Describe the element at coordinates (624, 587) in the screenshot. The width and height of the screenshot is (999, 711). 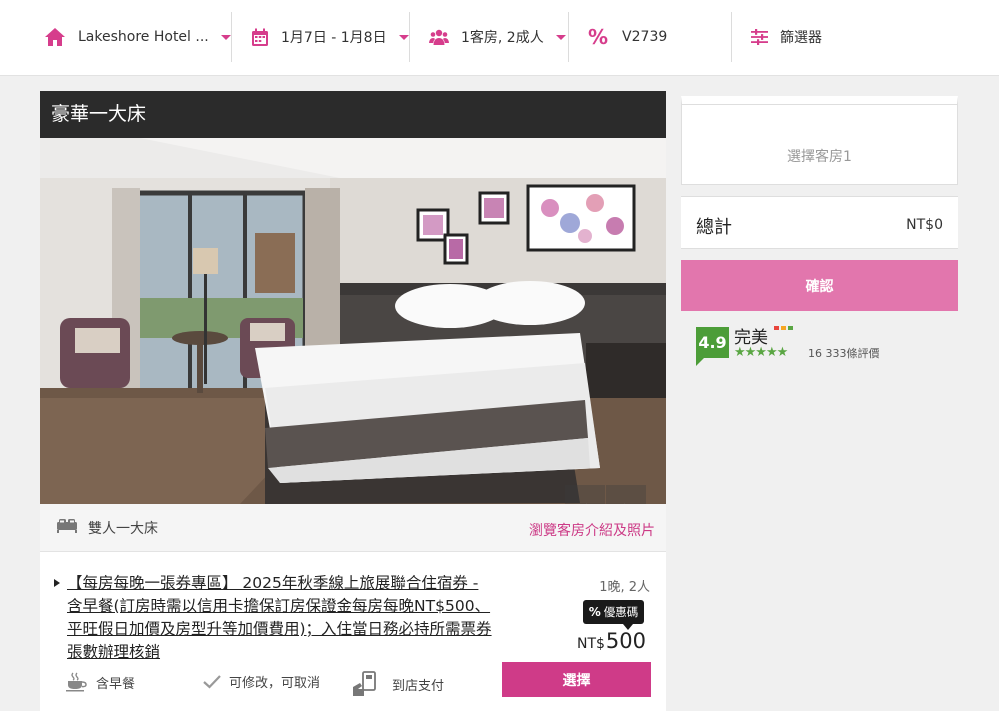
I see `occupancy-info: 1晚, 2人` at that location.